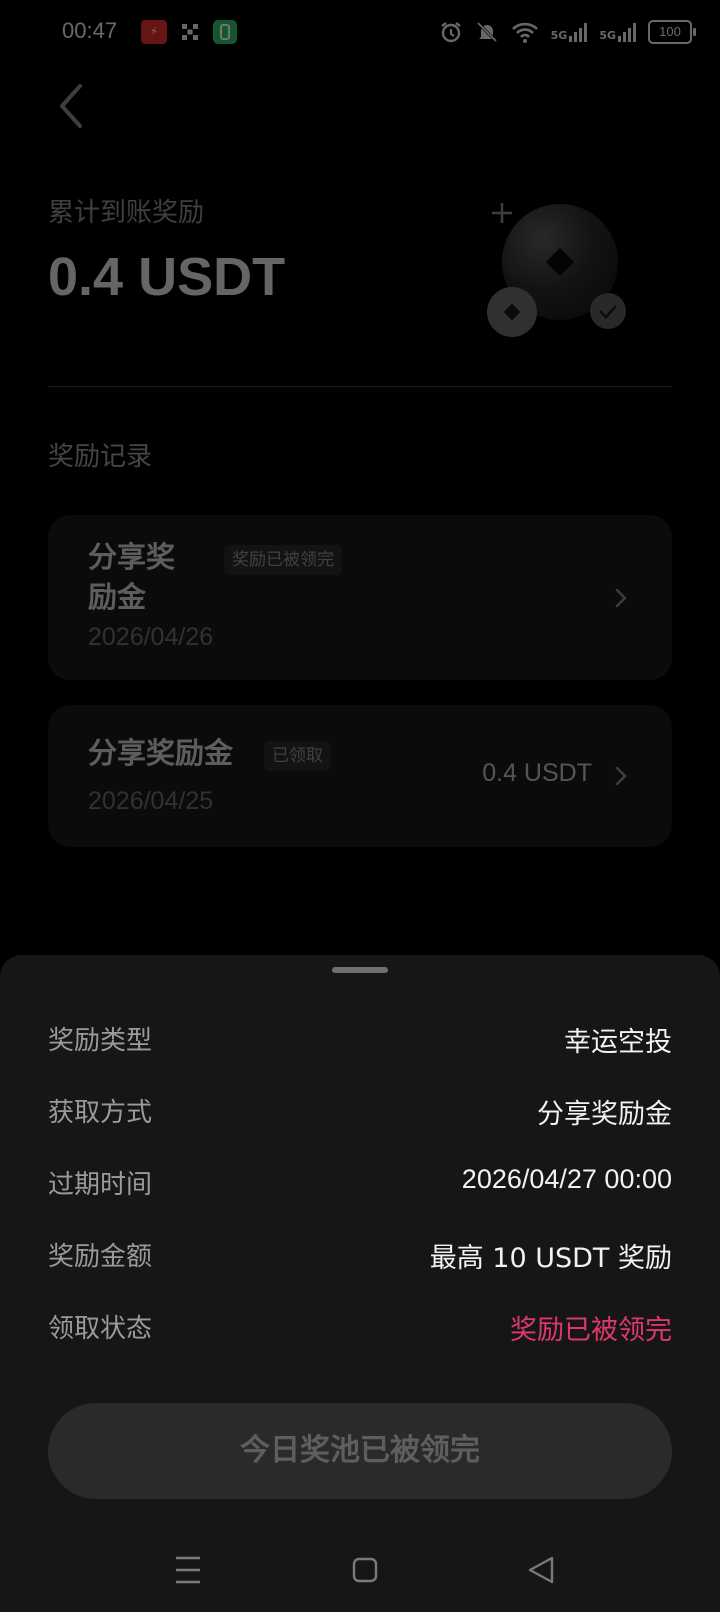 The image size is (720, 1612). I want to click on signal-2: 5G, so click(617, 32).